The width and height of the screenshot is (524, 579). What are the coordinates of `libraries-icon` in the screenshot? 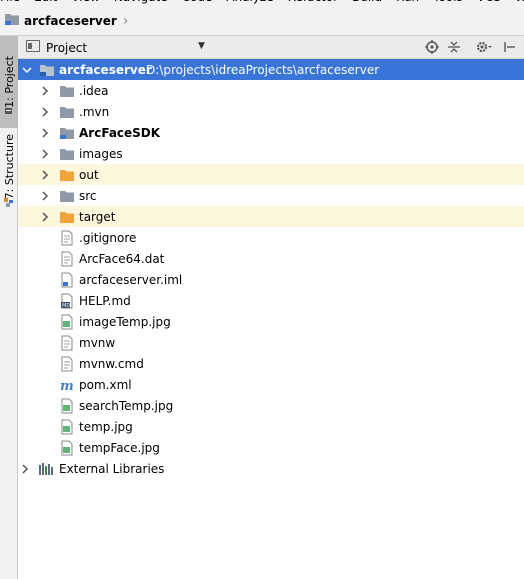 It's located at (46, 469).